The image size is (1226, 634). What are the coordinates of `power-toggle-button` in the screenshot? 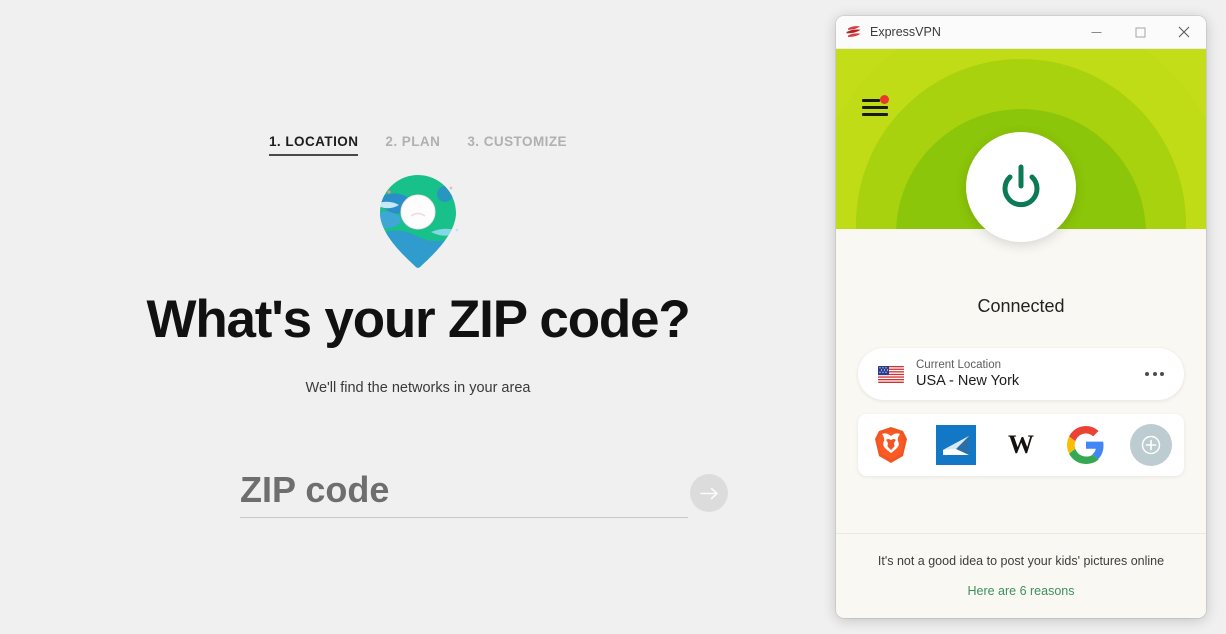 It's located at (1021, 187).